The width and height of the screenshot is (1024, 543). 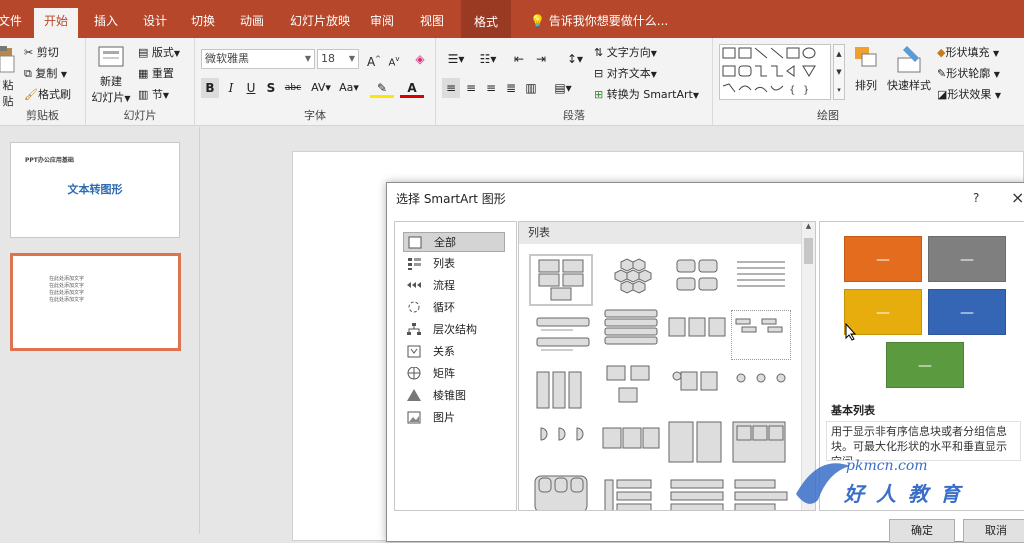 What do you see at coordinates (697, 445) in the screenshot?
I see `smartart-box-list` at bounding box center [697, 445].